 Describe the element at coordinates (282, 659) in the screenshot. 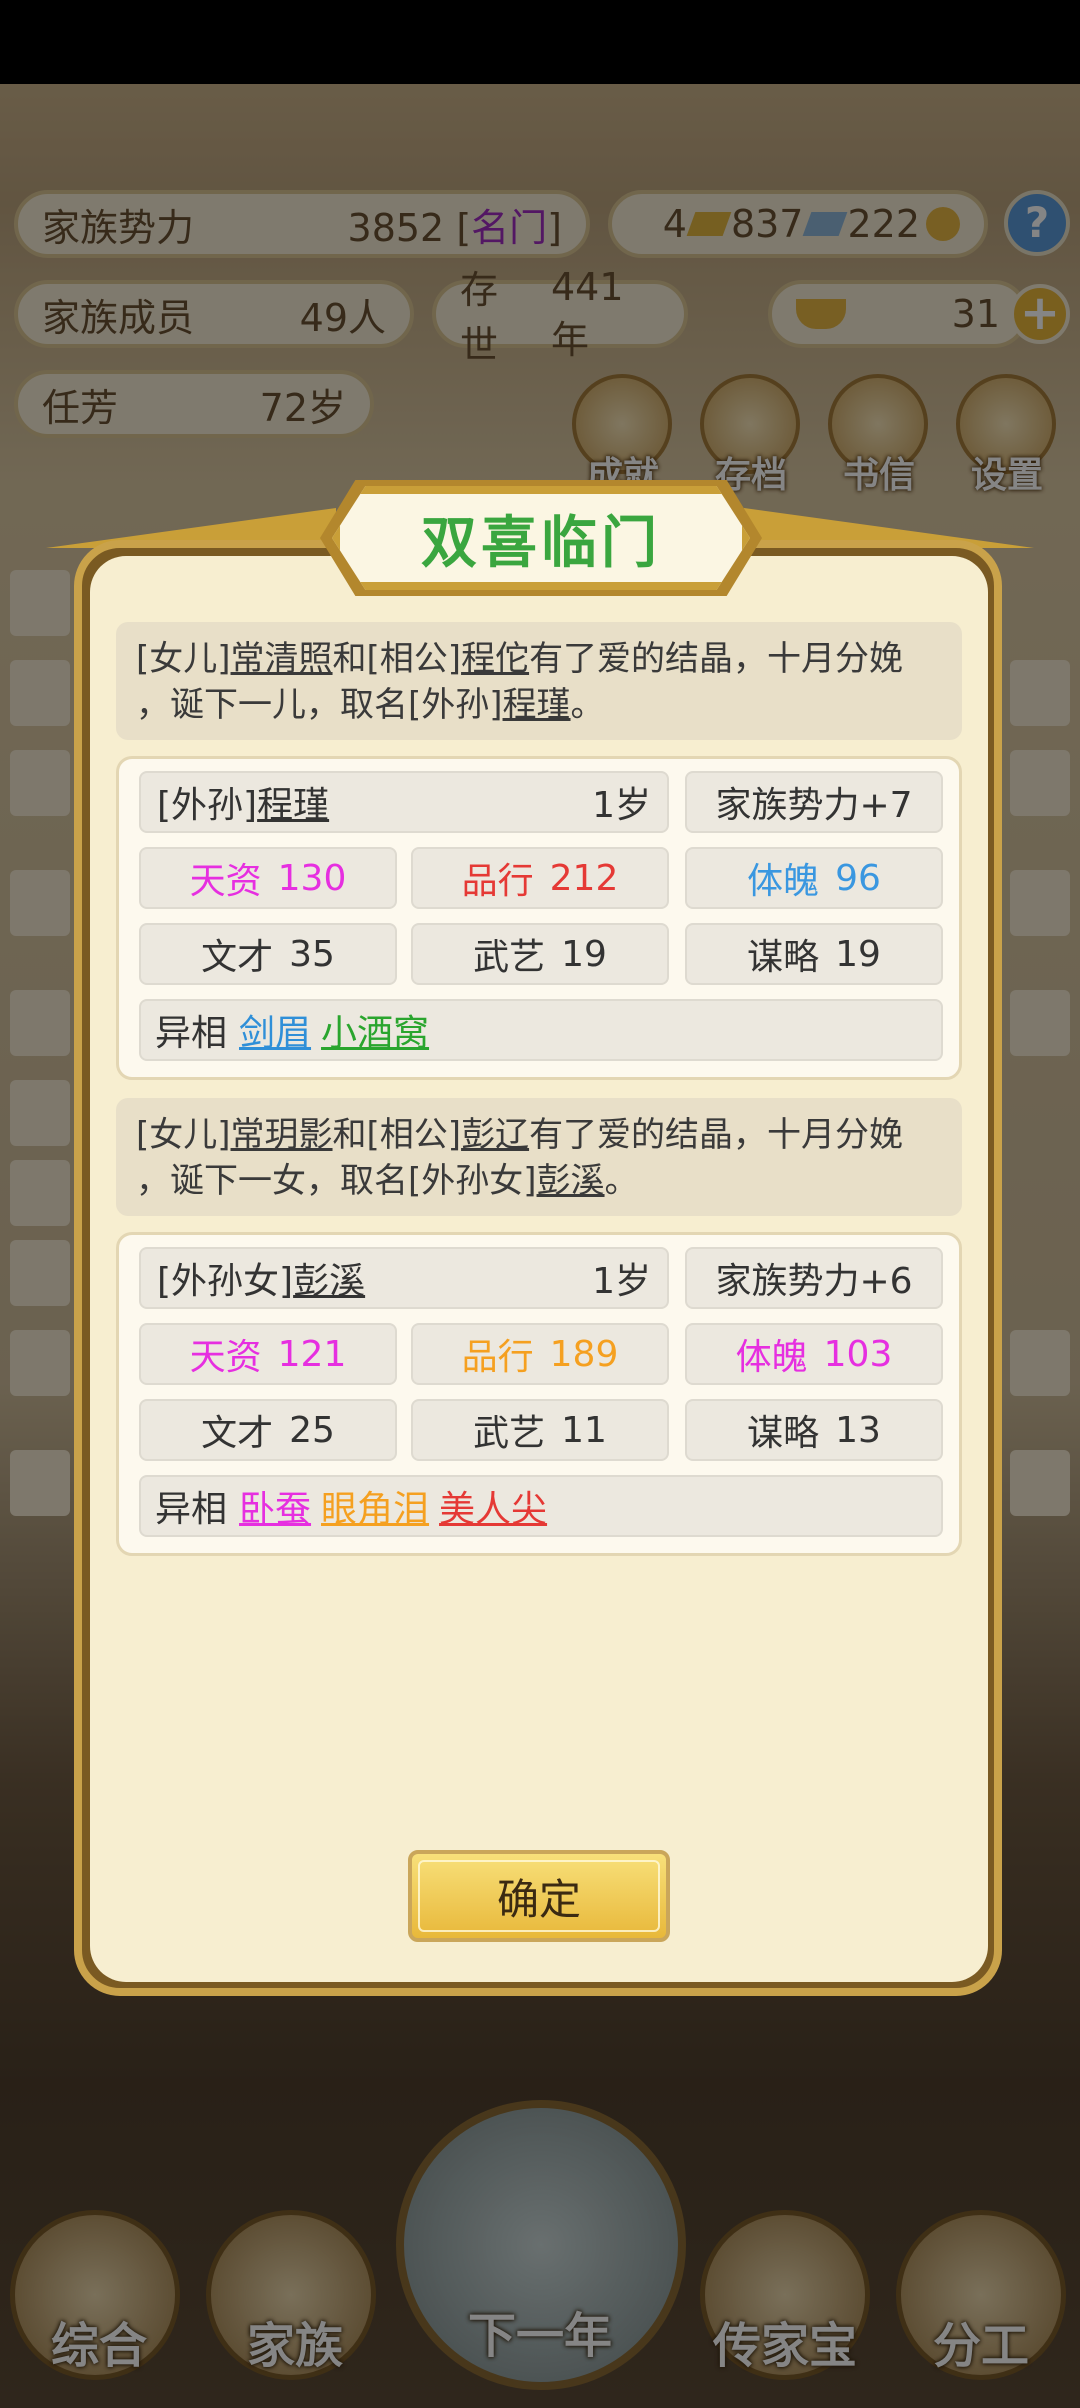

I see `mother-name-link: 常清照` at that location.